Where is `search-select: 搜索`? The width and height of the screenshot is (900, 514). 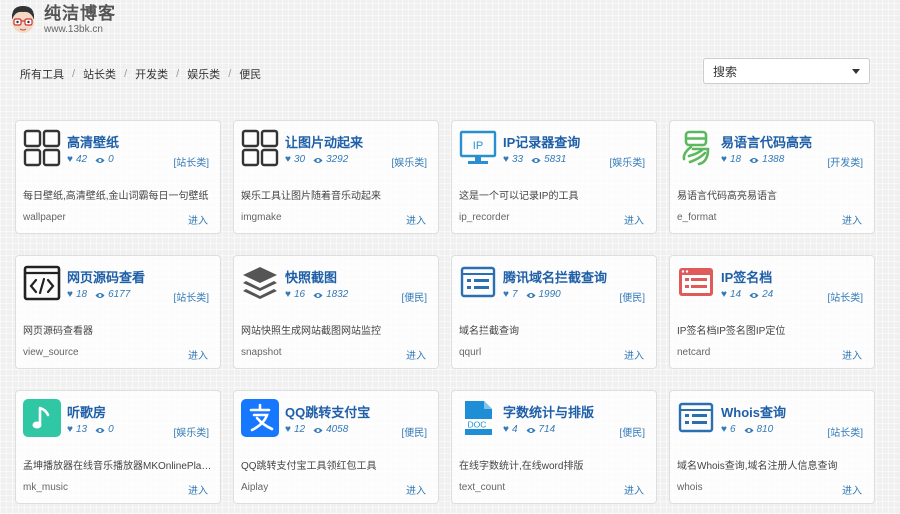 search-select: 搜索 is located at coordinates (786, 71).